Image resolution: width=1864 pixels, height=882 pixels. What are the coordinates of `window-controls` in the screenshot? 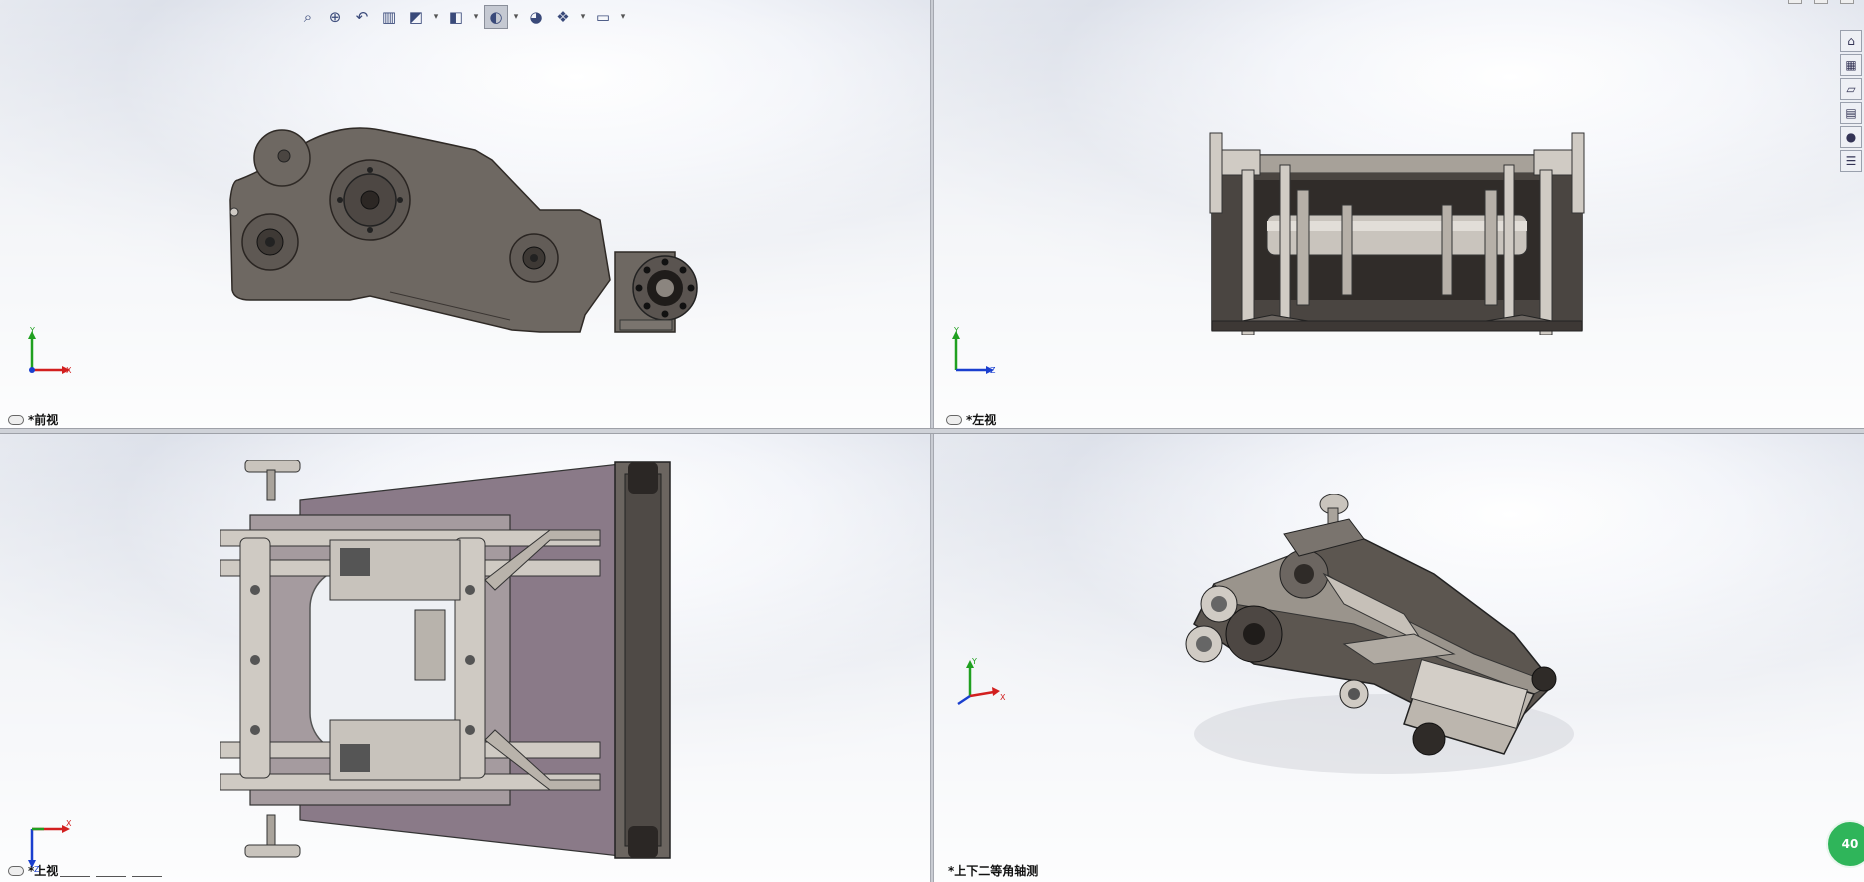 It's located at (1821, 2).